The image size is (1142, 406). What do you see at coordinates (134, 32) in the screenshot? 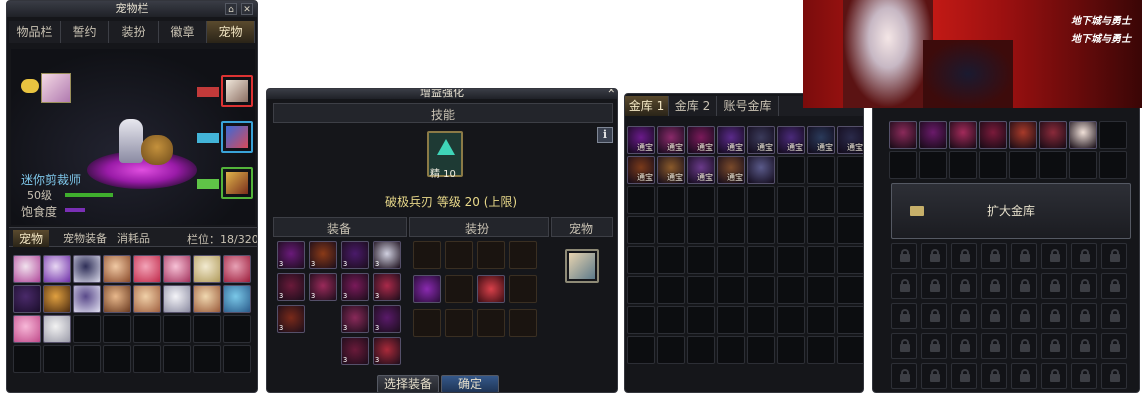
I see `tab-avatar: 装扮` at bounding box center [134, 32].